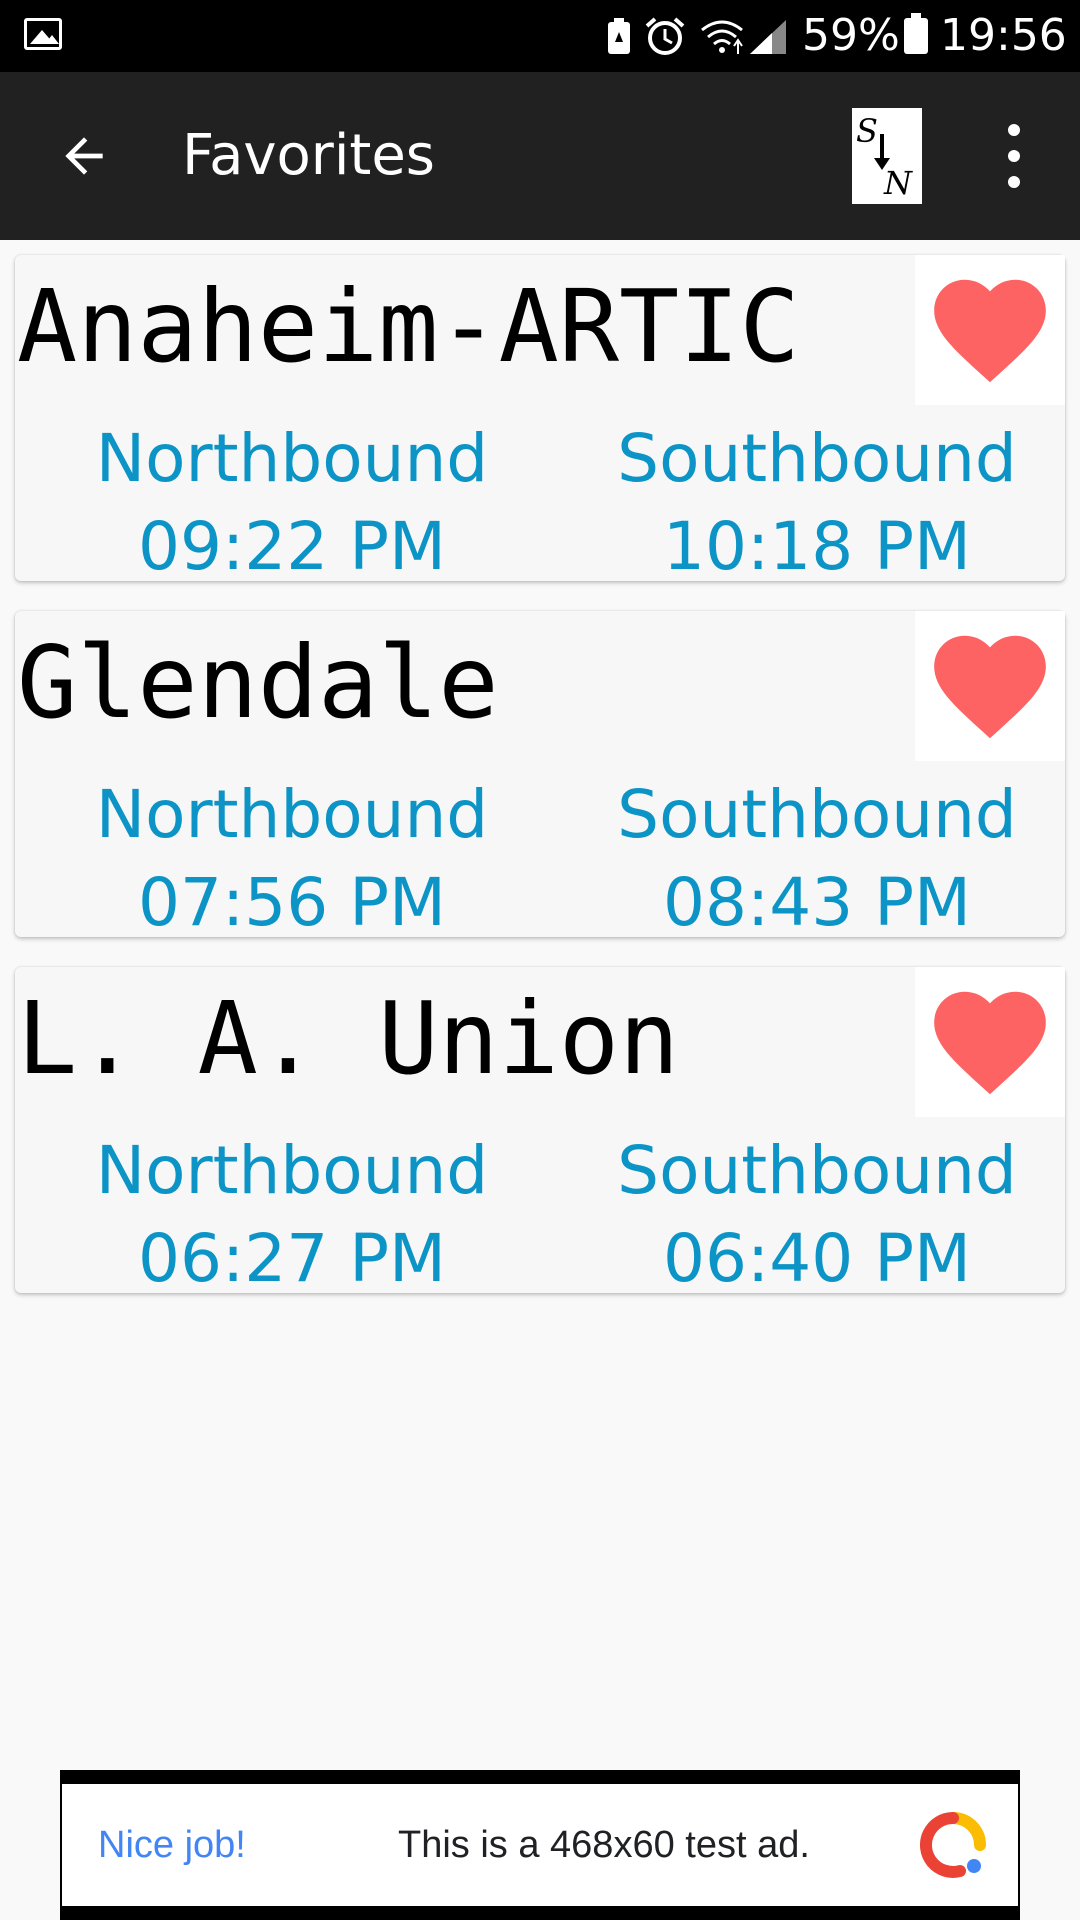  Describe the element at coordinates (619, 36) in the screenshot. I see `battery-saver-icon` at that location.